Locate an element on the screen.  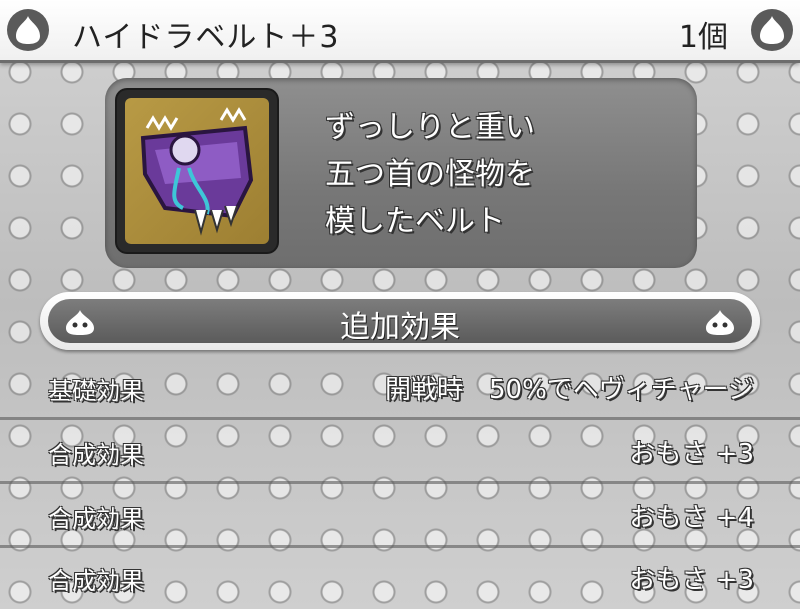
item-header: ハイドラベルト＋3 1個 is located at coordinates (400, 31).